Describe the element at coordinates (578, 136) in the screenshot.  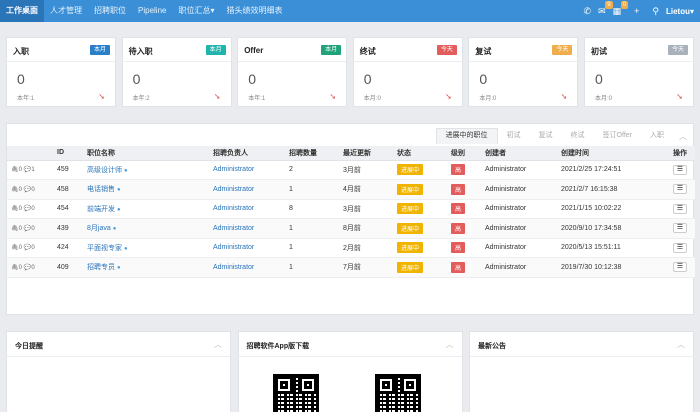
I see `tab-3: 终试` at that location.